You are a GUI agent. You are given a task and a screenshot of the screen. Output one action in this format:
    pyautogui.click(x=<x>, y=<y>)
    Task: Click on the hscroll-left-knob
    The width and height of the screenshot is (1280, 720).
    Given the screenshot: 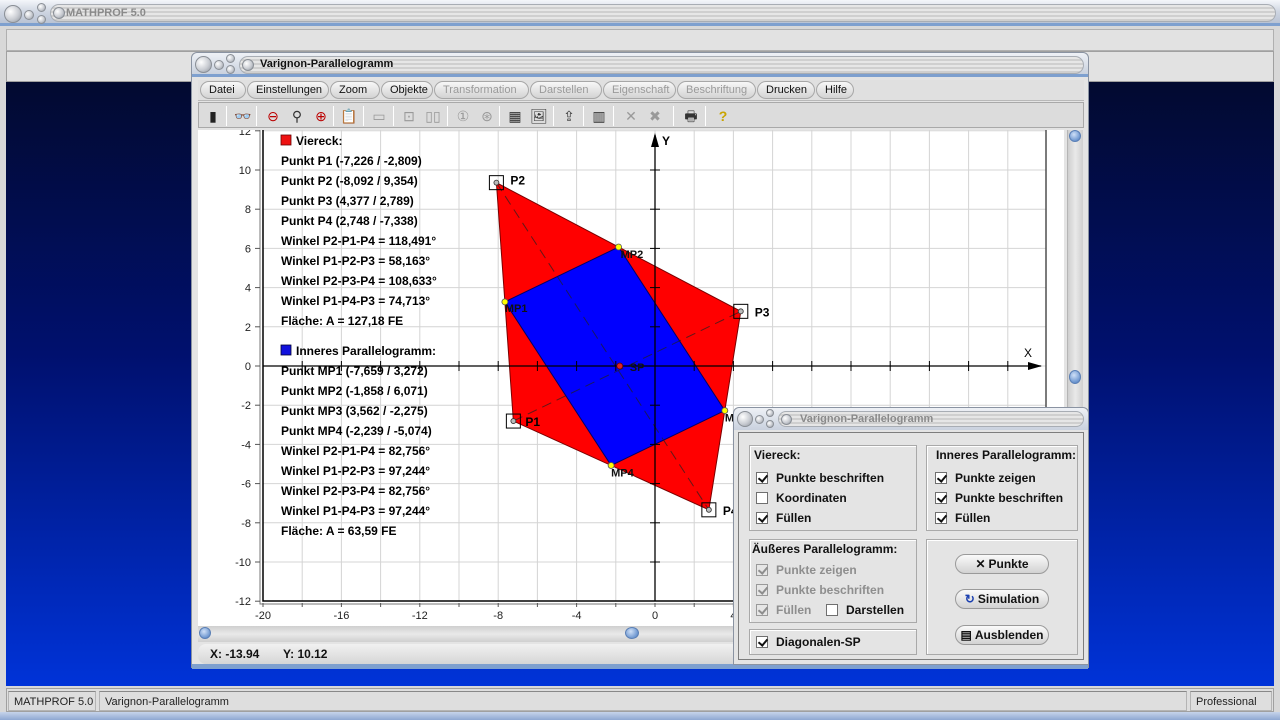 What is the action you would take?
    pyautogui.click(x=205, y=633)
    